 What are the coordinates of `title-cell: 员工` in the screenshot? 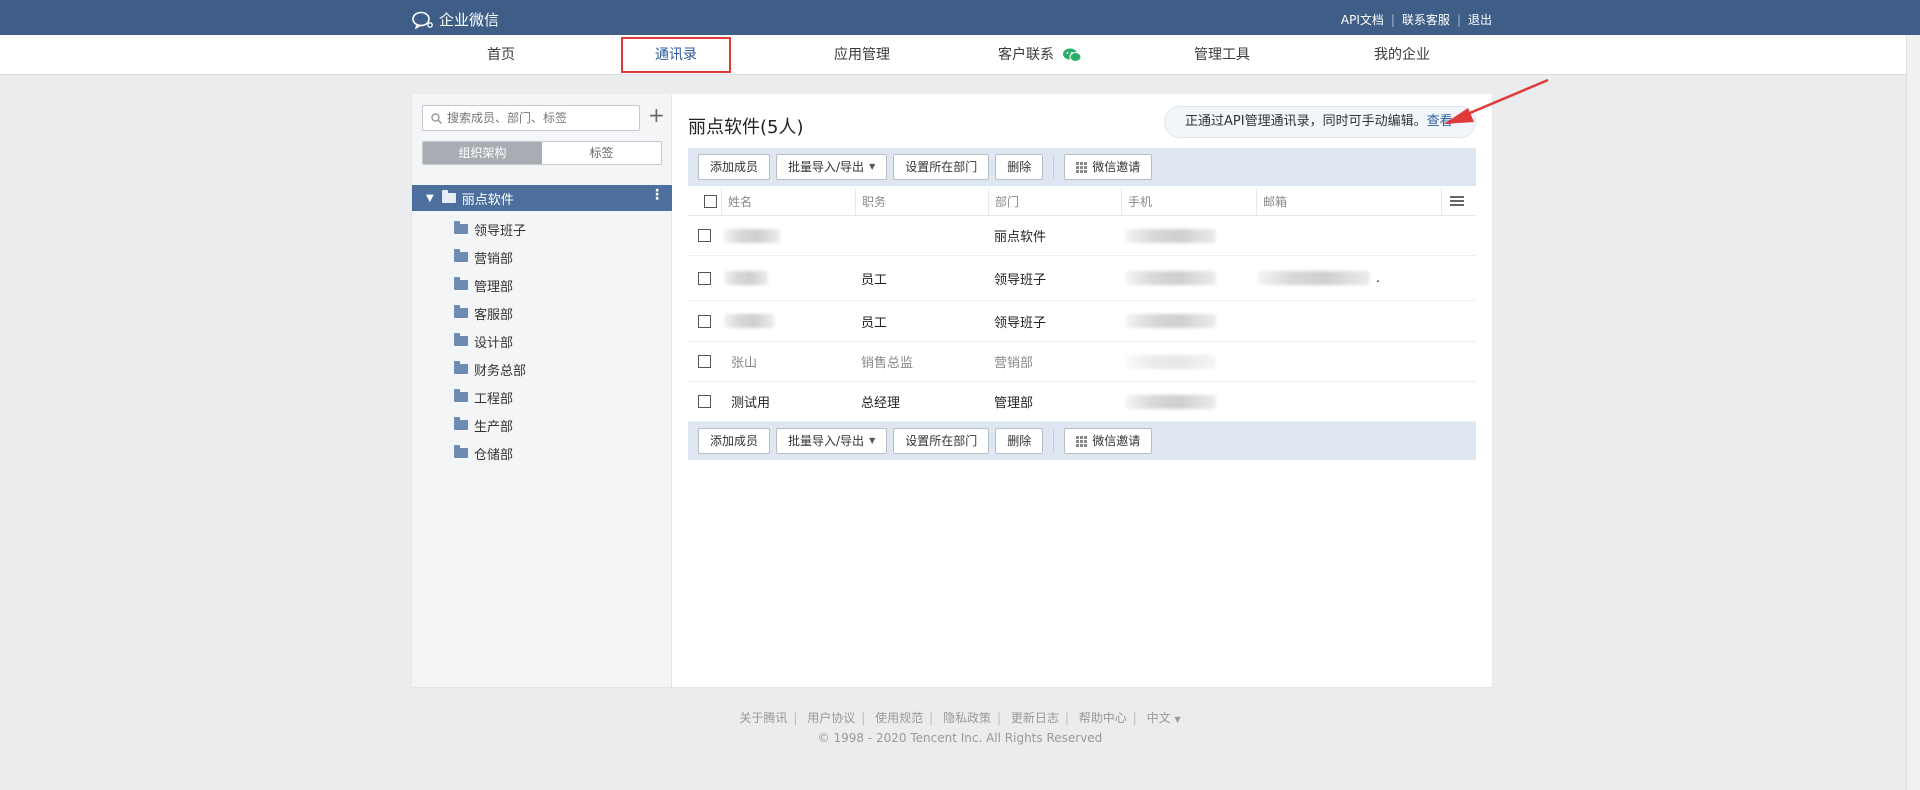 It's located at (874, 323).